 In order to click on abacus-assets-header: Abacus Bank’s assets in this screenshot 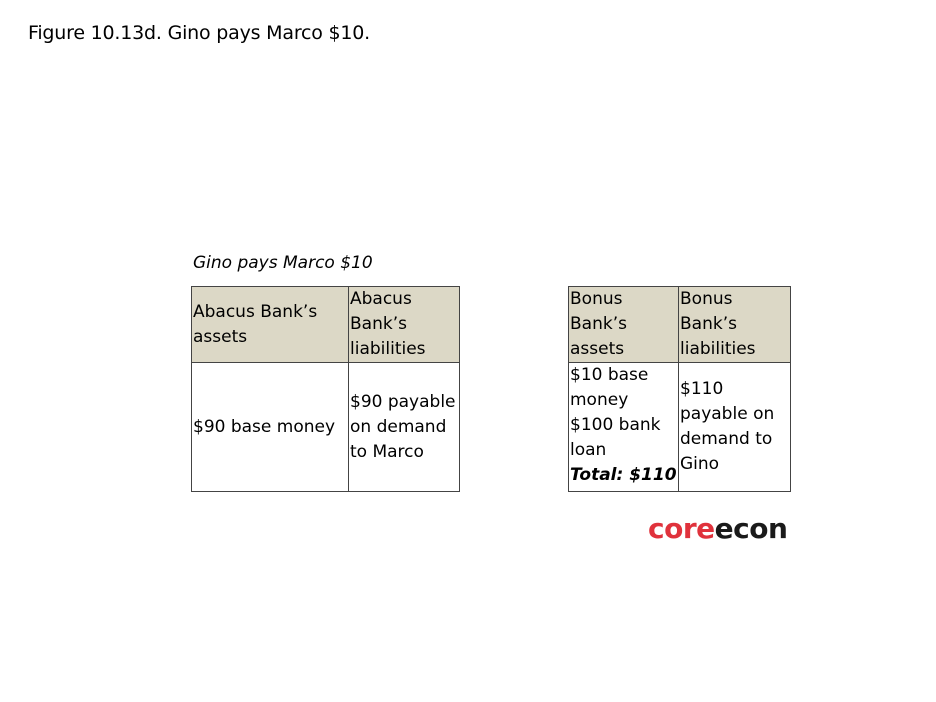, I will do `click(270, 324)`.